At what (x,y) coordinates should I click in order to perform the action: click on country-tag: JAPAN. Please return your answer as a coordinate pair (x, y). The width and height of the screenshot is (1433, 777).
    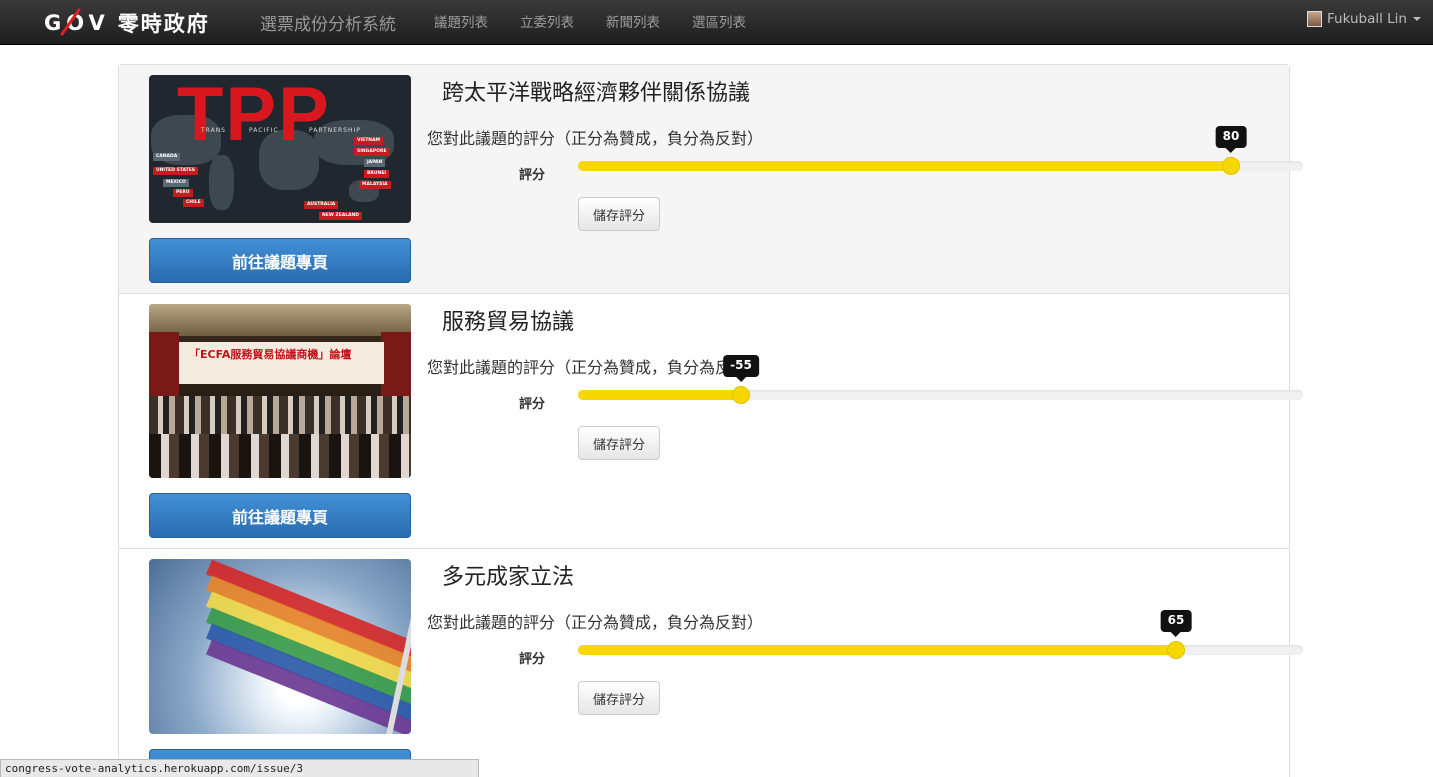
    Looking at the image, I should click on (375, 163).